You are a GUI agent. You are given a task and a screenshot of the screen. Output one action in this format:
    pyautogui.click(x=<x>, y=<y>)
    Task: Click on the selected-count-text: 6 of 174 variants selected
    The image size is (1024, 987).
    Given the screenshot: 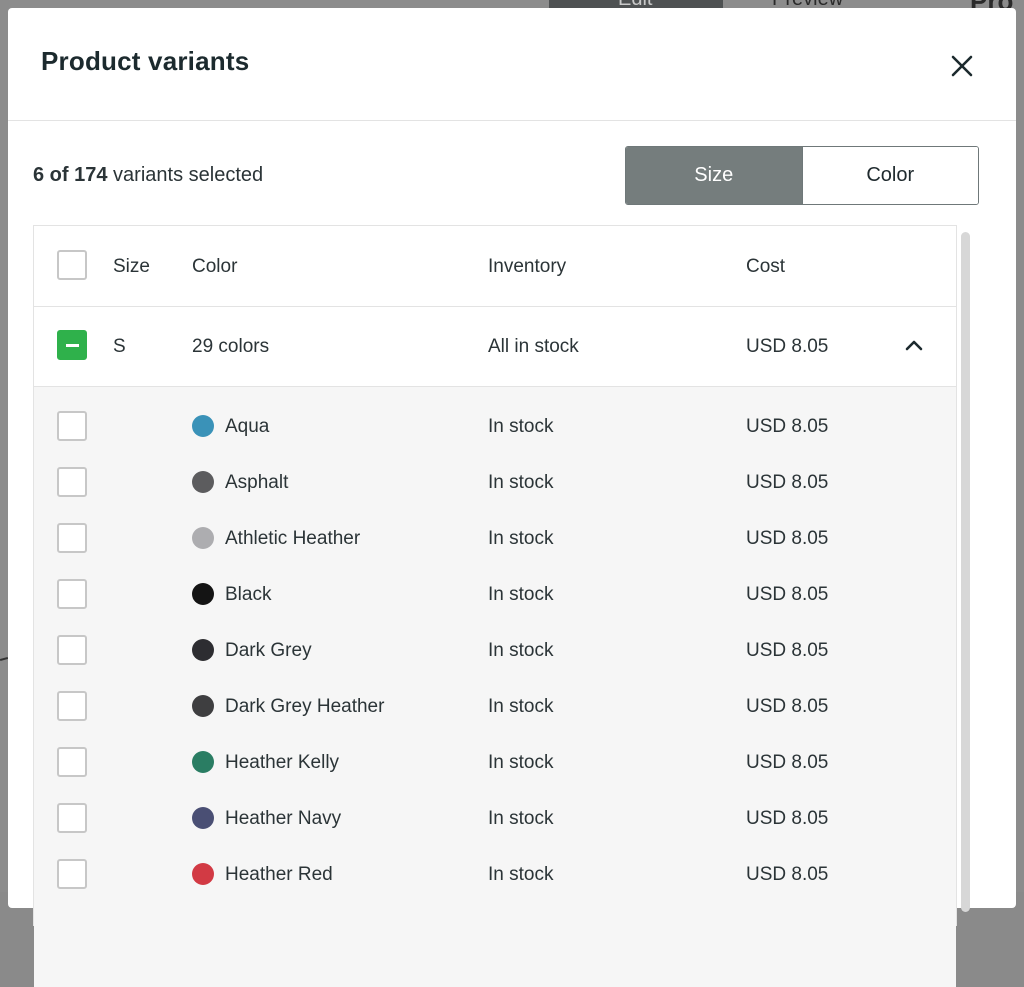 What is the action you would take?
    pyautogui.click(x=148, y=175)
    